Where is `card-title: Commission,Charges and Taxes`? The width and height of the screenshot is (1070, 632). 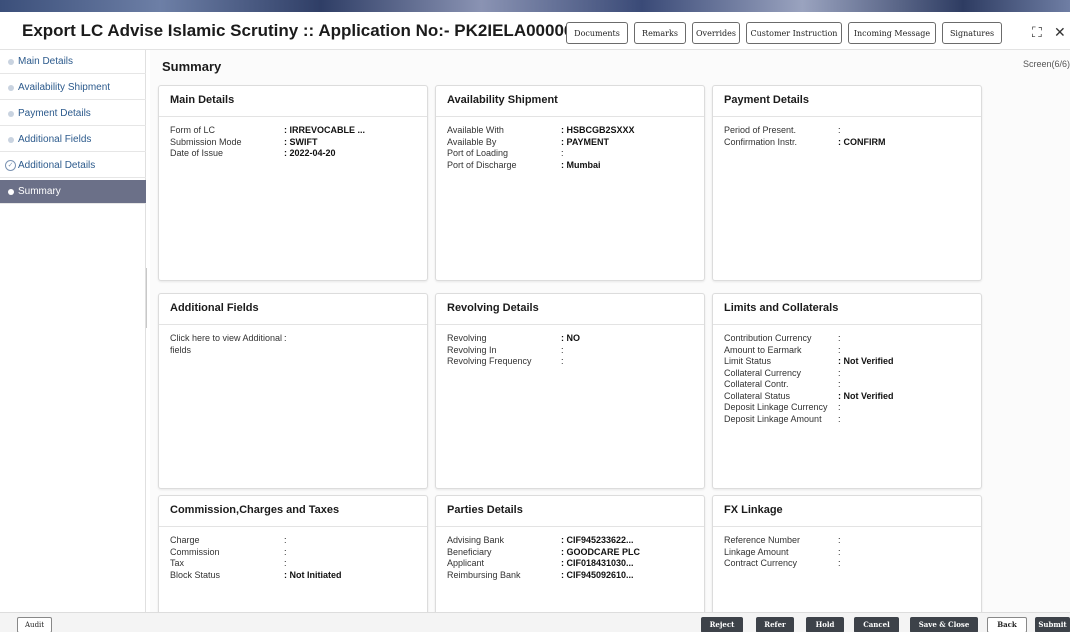 card-title: Commission,Charges and Taxes is located at coordinates (293, 511).